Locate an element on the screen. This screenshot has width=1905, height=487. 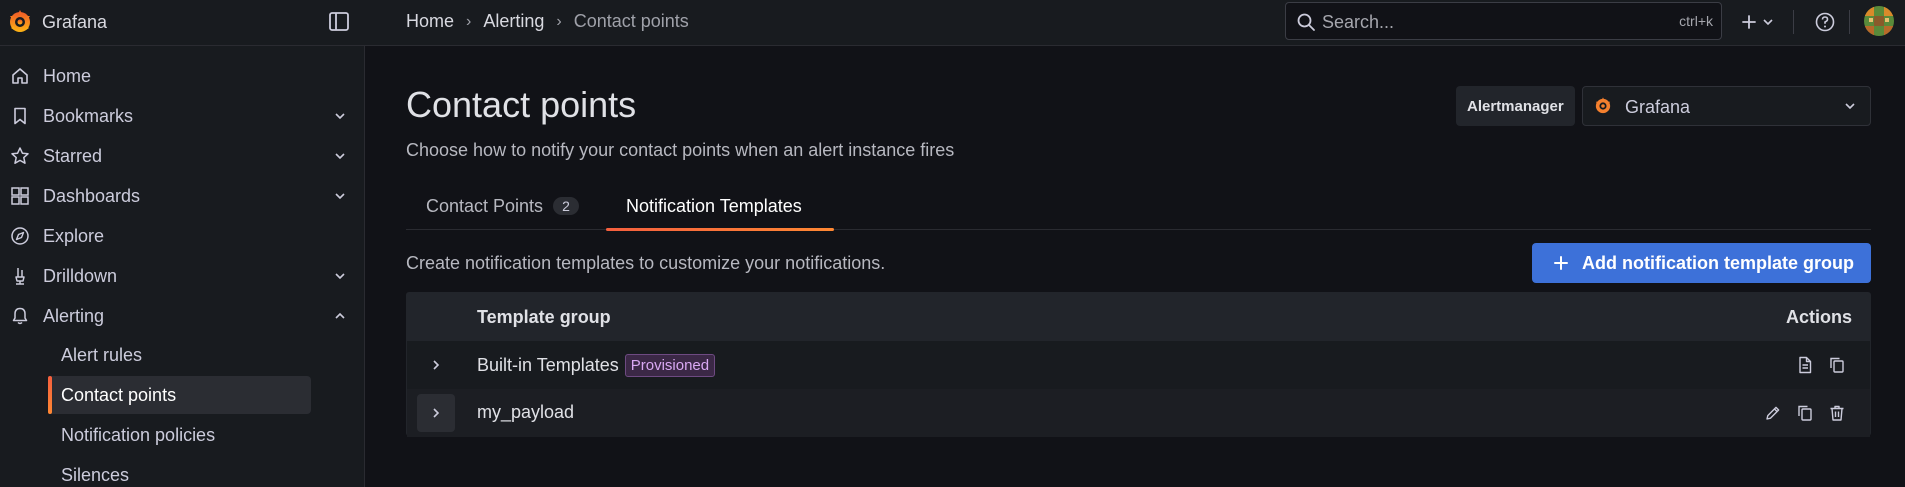
sidebar-item-label: Silences is located at coordinates (95, 475).